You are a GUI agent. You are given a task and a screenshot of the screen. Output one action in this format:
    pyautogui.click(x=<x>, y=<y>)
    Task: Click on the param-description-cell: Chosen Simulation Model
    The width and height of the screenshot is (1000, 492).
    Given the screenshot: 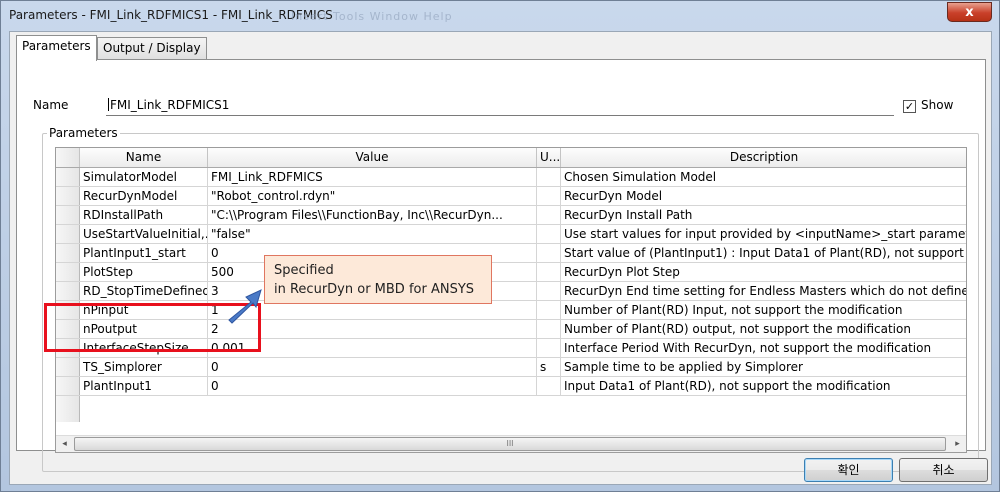 What is the action you would take?
    pyautogui.click(x=763, y=177)
    